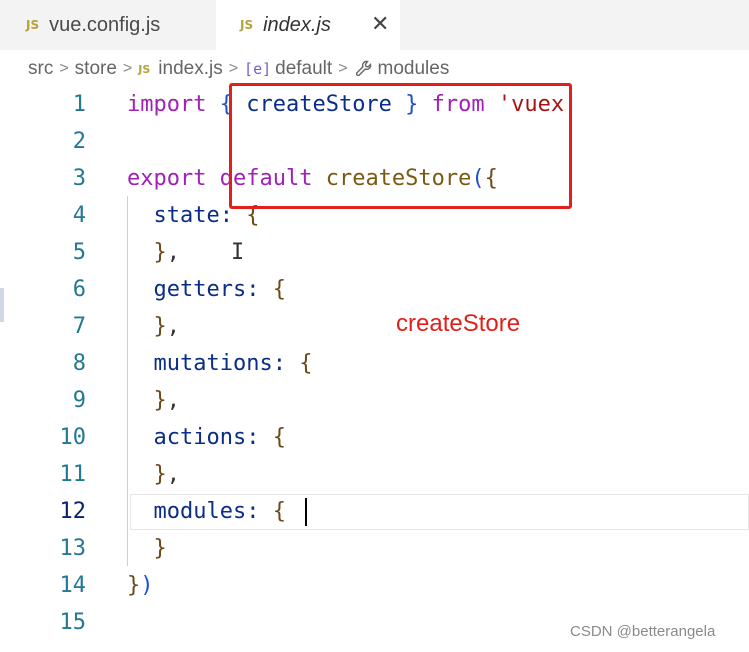 The width and height of the screenshot is (749, 652). I want to click on code-line: 9 },, so click(374, 400).